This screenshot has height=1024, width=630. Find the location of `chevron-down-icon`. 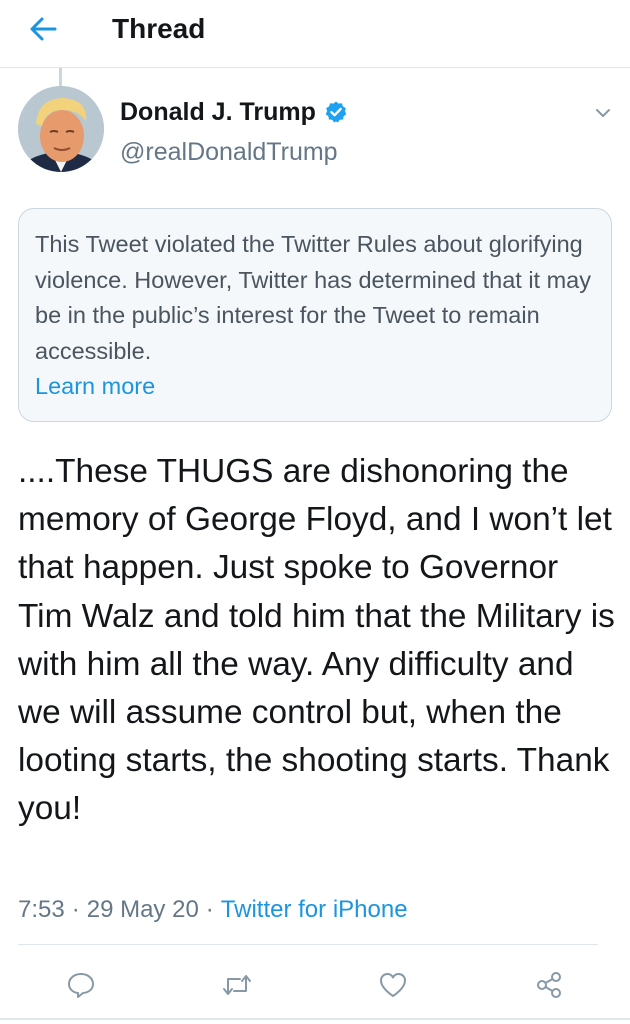

chevron-down-icon is located at coordinates (603, 113).